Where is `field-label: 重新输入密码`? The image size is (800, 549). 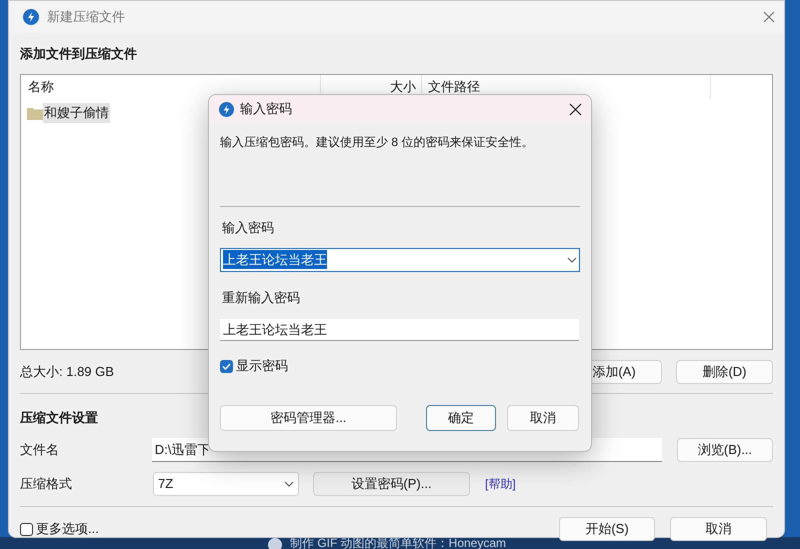
field-label: 重新输入密码 is located at coordinates (261, 297).